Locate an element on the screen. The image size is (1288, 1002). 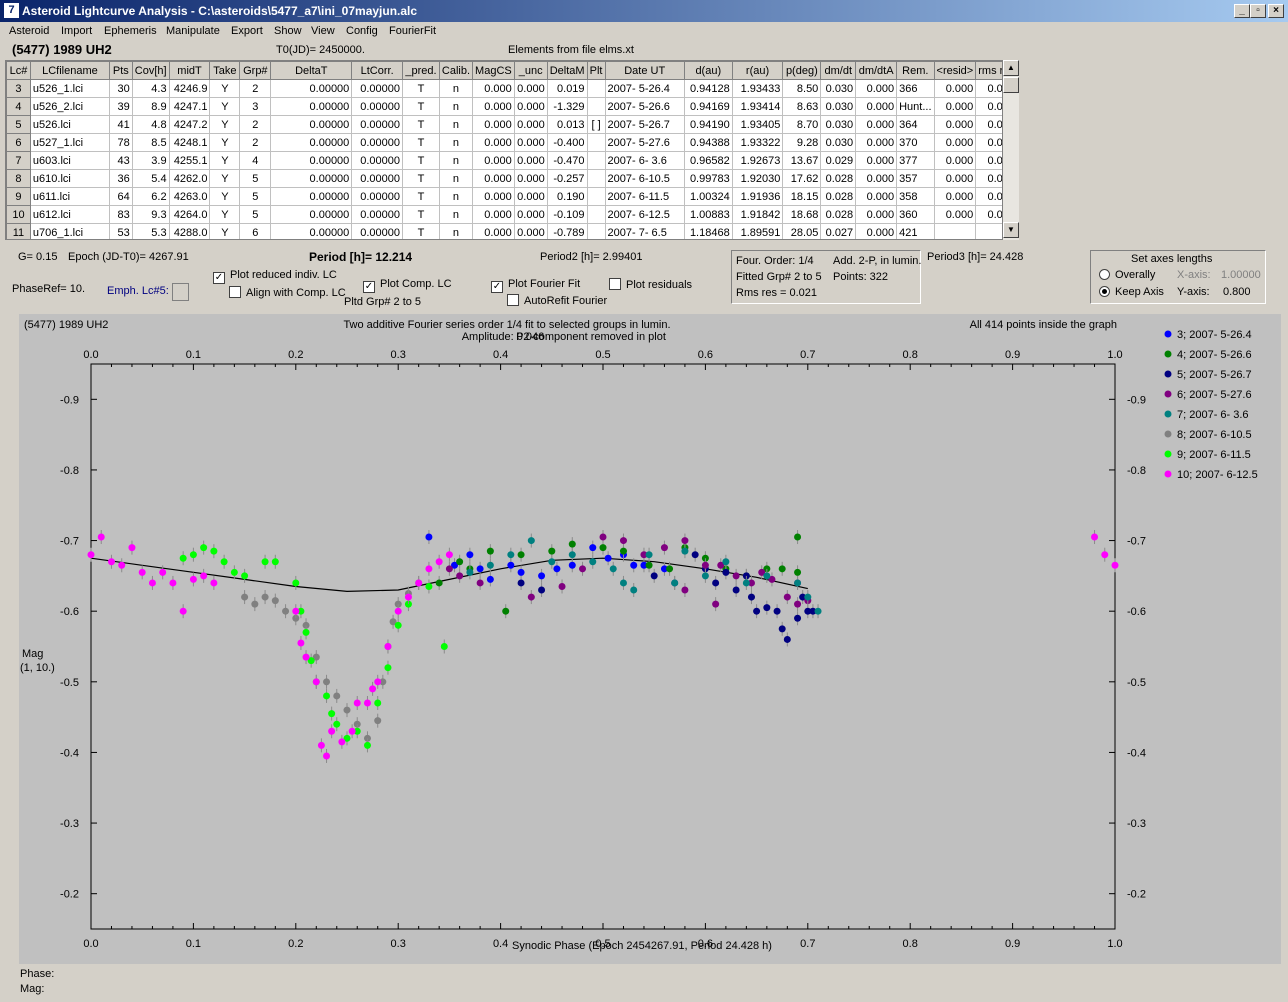
table-cell: u612.lci is located at coordinates (69, 214).